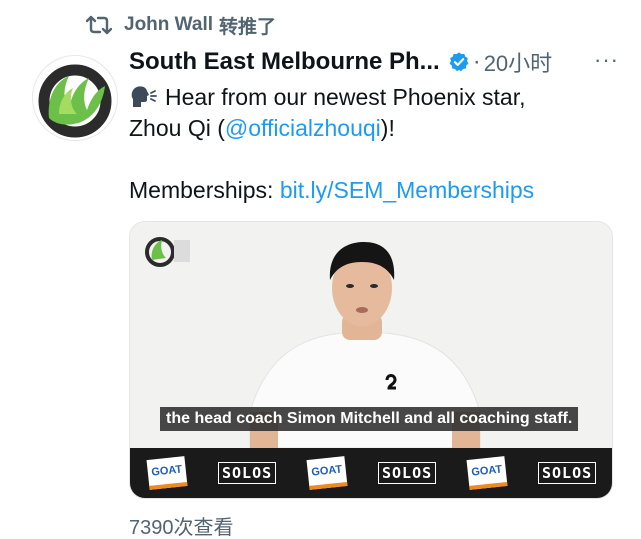  I want to click on sponsor-goat-1: GOAT, so click(167, 473).